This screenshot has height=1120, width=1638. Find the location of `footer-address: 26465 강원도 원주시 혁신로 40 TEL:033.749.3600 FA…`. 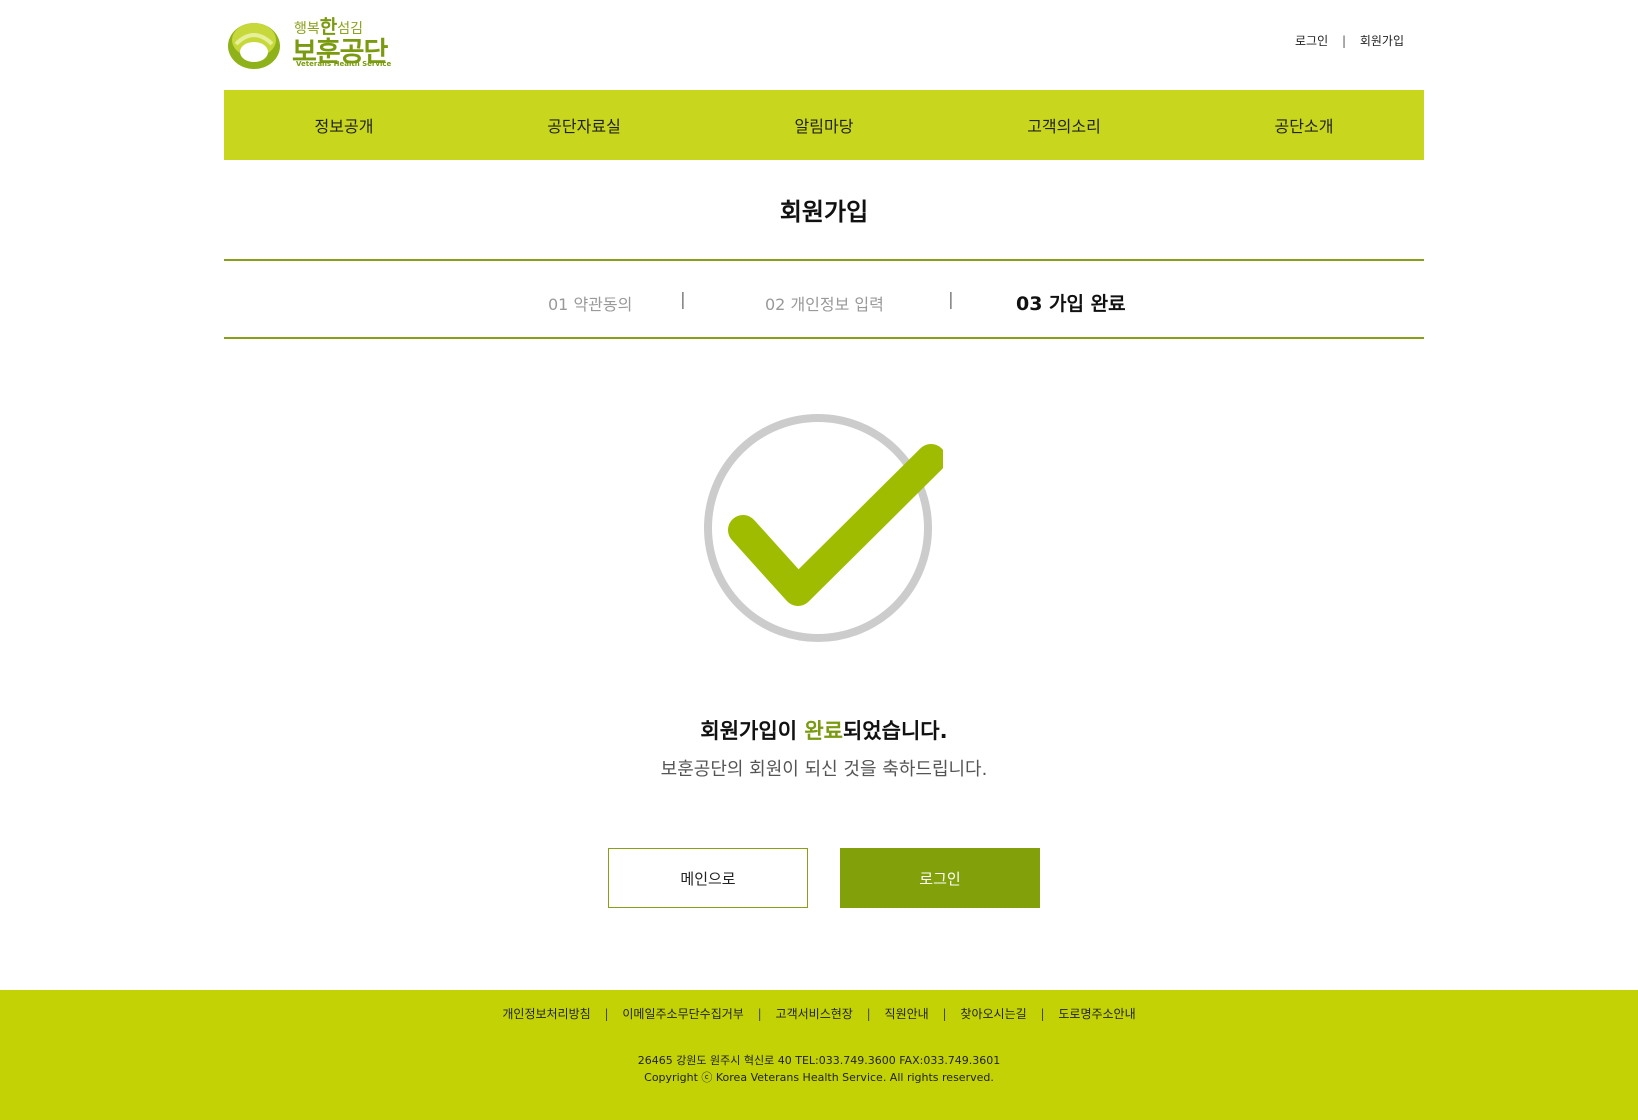

footer-address: 26465 강원도 원주시 혁신로 40 TEL:033.749.3600 FA… is located at coordinates (819, 1060).